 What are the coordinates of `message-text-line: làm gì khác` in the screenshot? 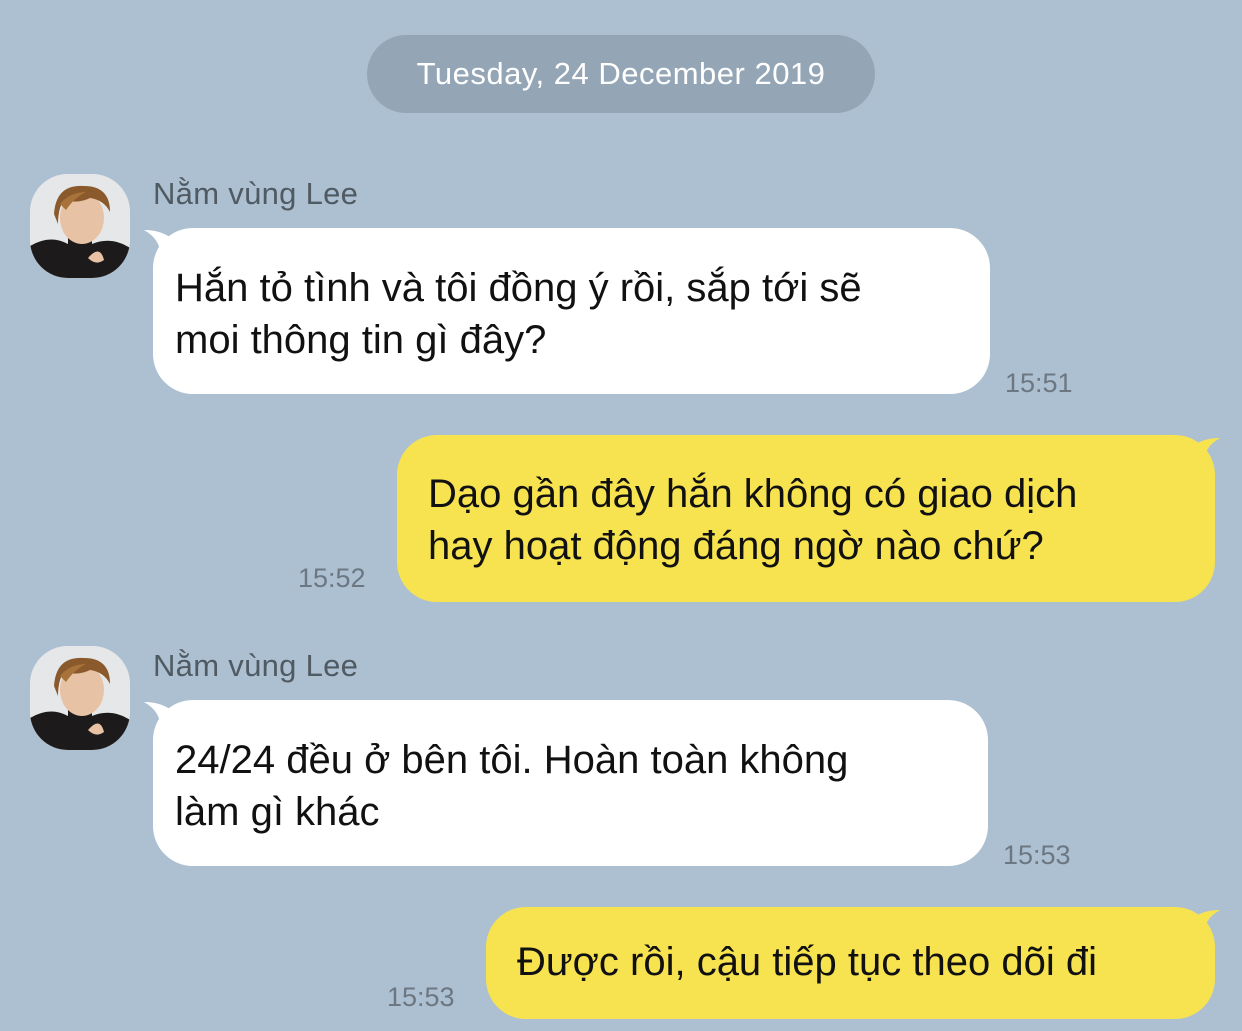 It's located at (277, 812).